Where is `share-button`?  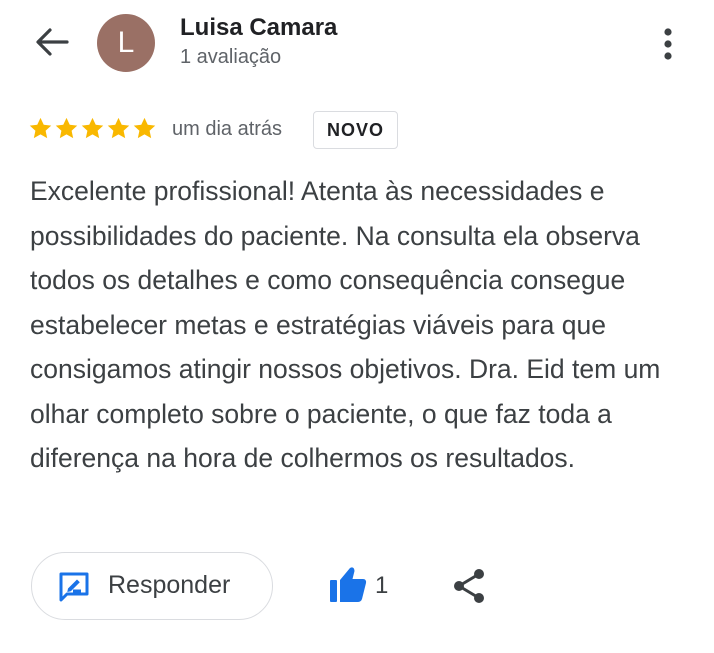
share-button is located at coordinates (469, 586).